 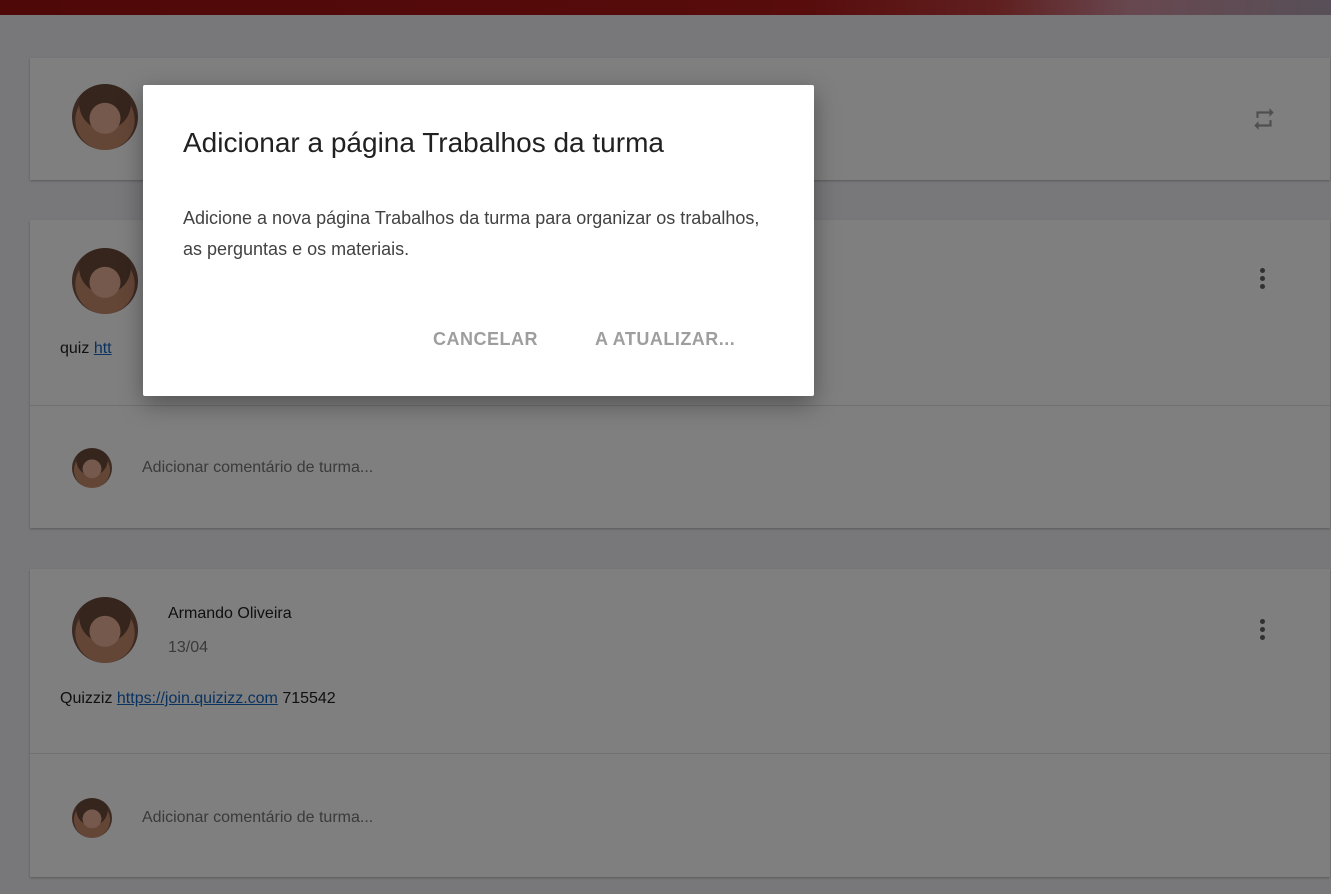 I want to click on cancel-button: CANCELAR, so click(x=485, y=339).